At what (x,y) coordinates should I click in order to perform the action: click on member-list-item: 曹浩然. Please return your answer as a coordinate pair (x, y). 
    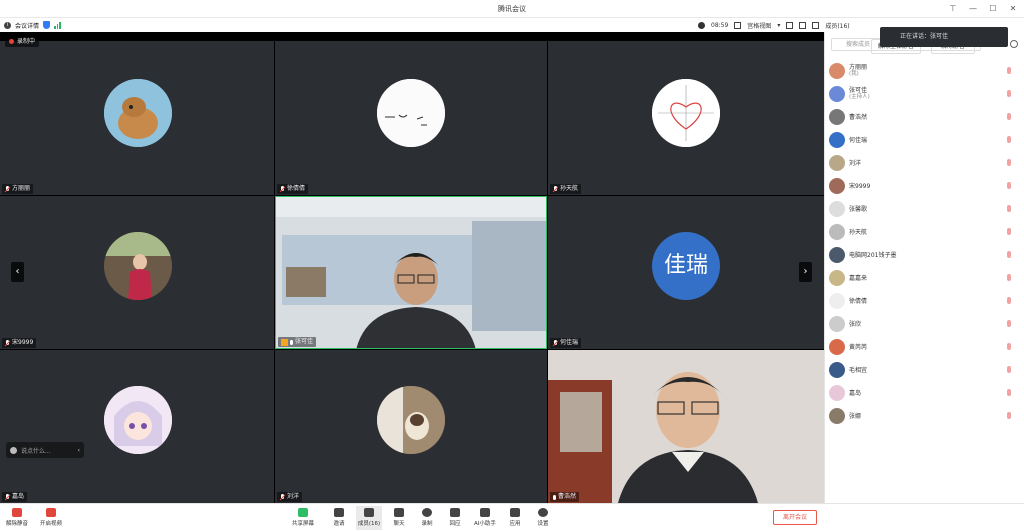
    Looking at the image, I should click on (921, 117).